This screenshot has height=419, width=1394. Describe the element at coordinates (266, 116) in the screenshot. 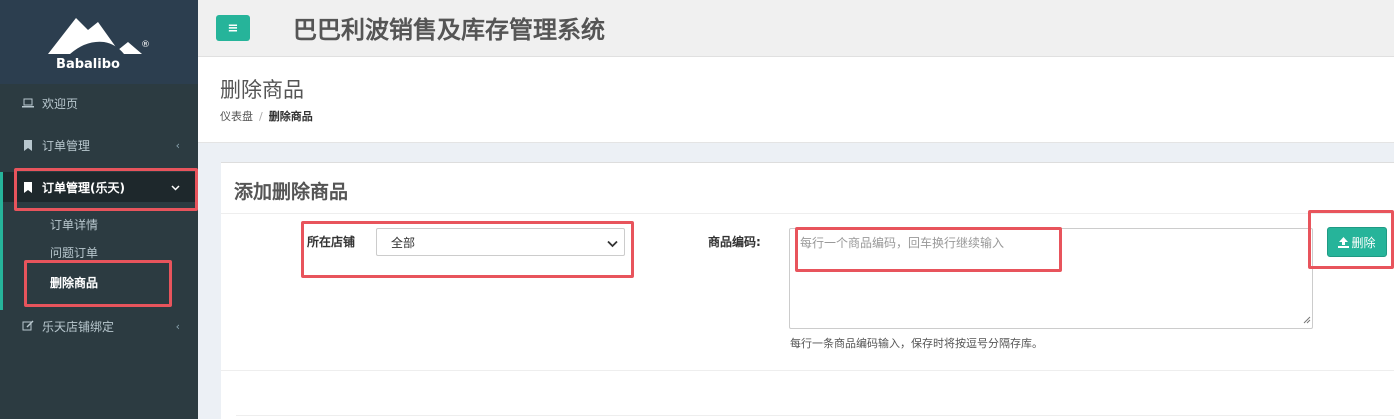

I see `breadcrumb: 仪表盘 / 删除商品` at that location.